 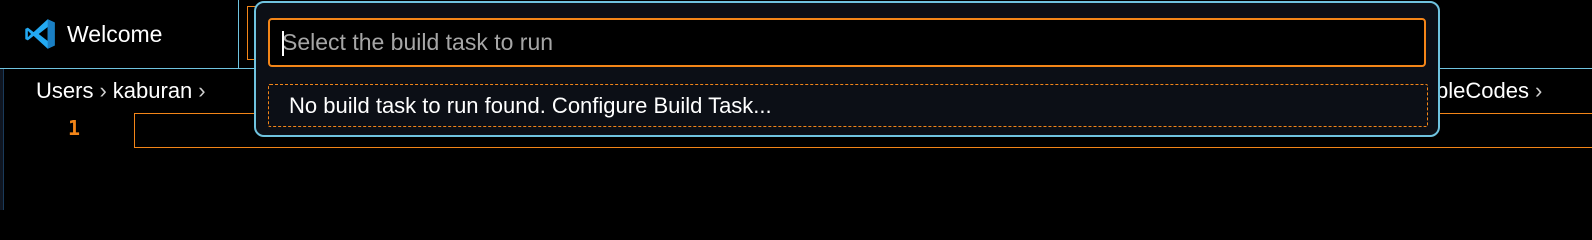 I want to click on line-number: 1, so click(x=74, y=128).